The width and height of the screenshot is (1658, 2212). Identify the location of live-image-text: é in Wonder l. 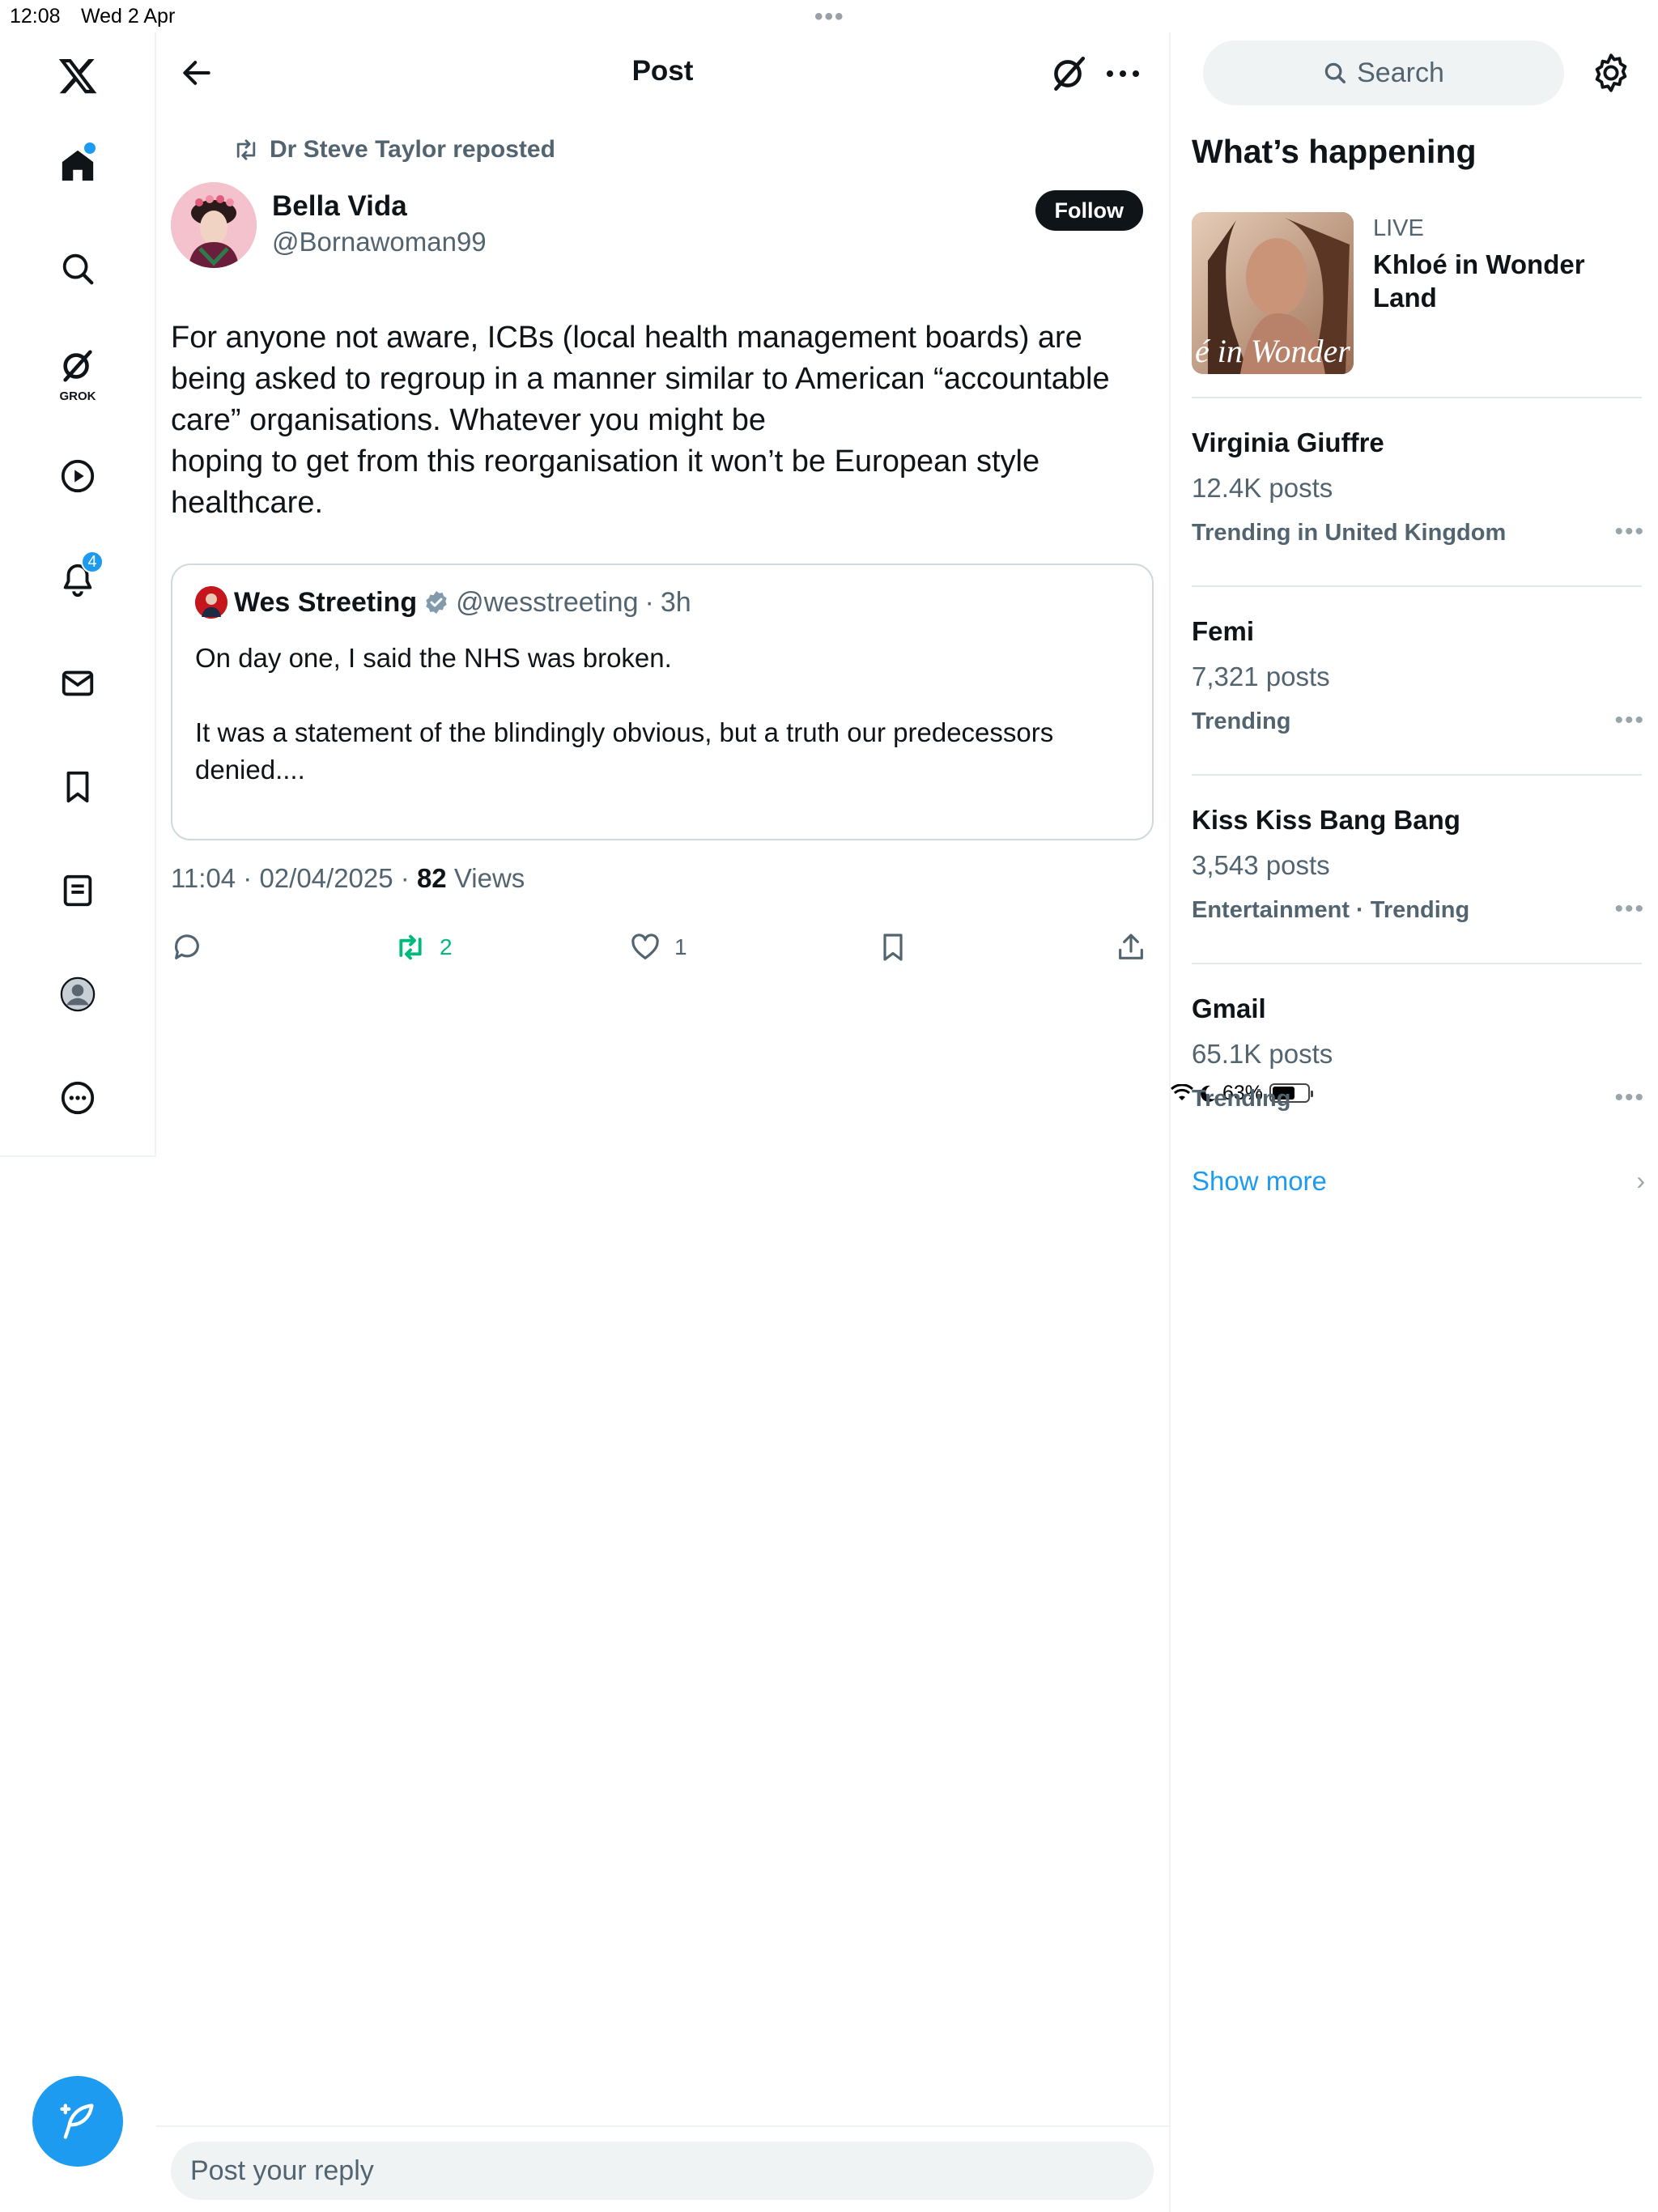
(1274, 351).